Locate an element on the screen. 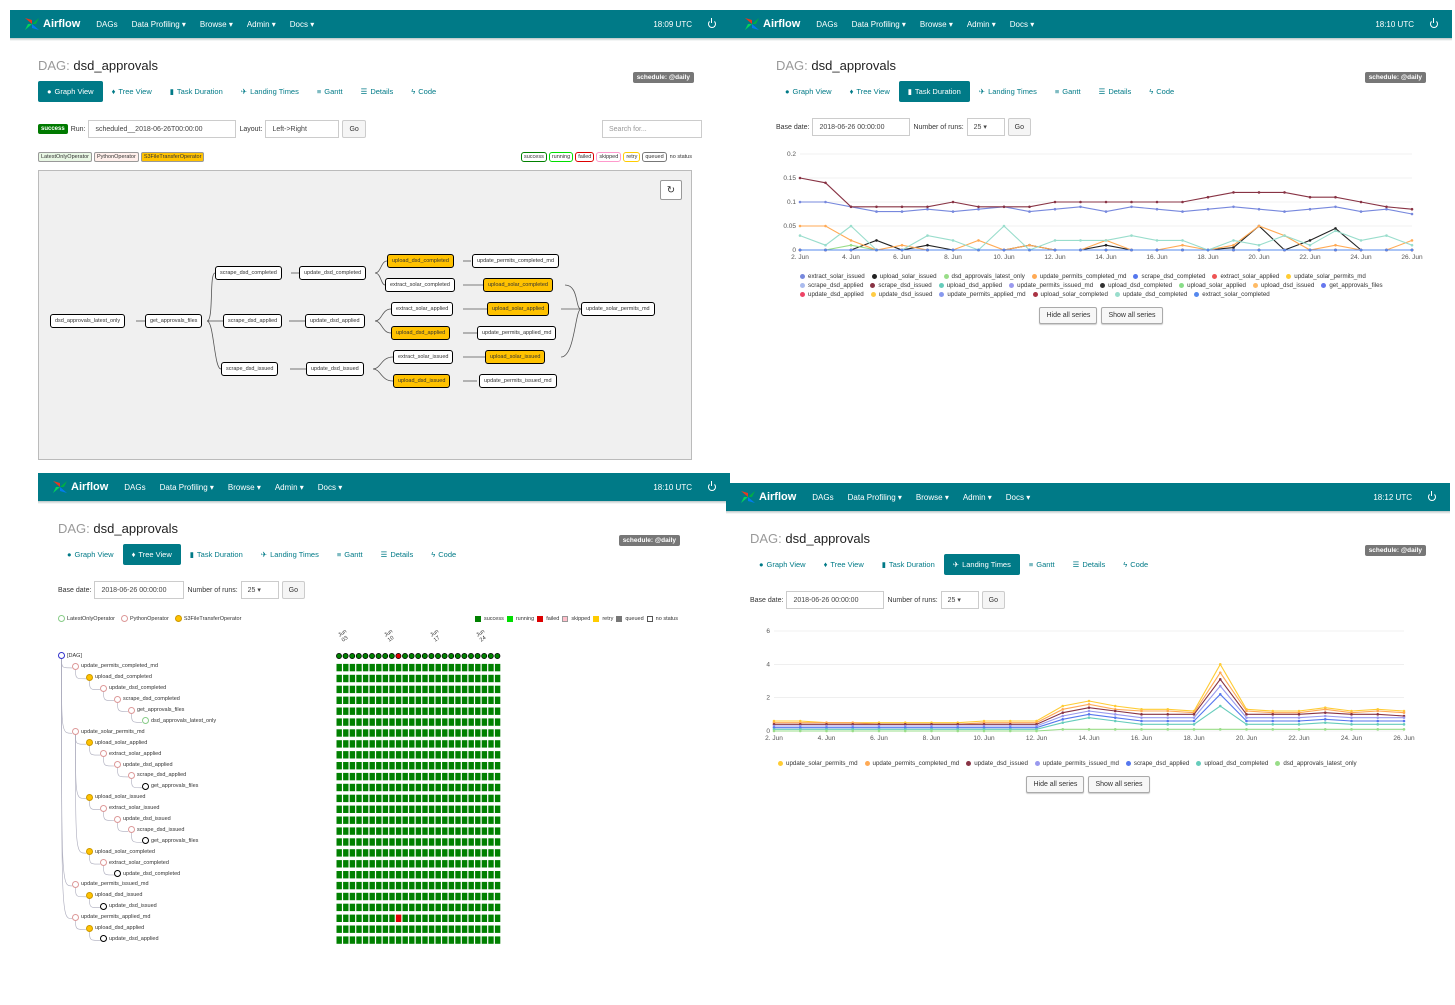  legend-item: extract_solar_completed is located at coordinates (1232, 294).